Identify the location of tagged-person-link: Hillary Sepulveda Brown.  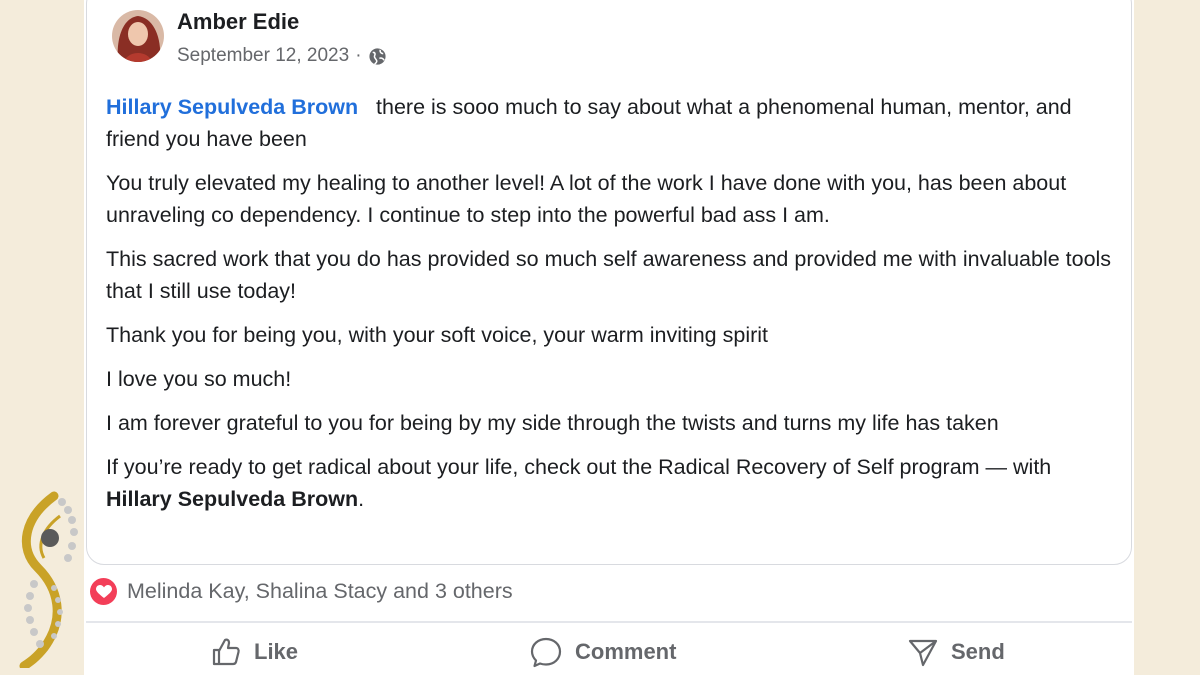
(232, 499).